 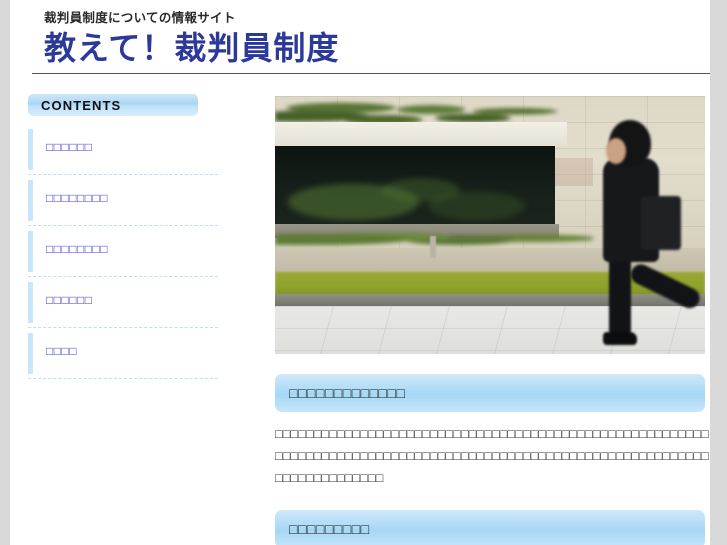 I want to click on section-heading-1: □□□□□□□□□□□□□, so click(x=490, y=393).